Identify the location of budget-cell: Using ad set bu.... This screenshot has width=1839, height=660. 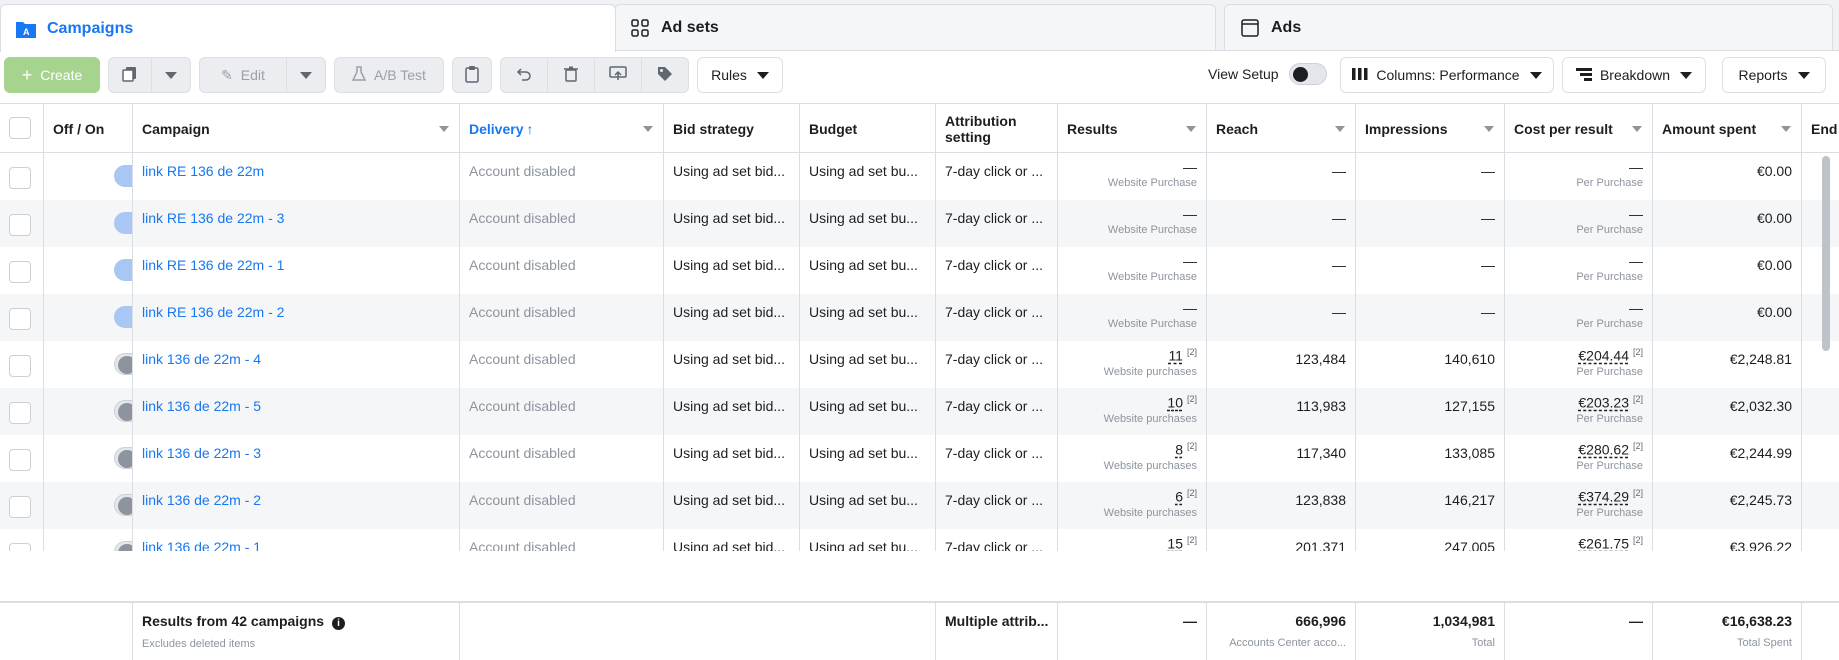
(868, 270).